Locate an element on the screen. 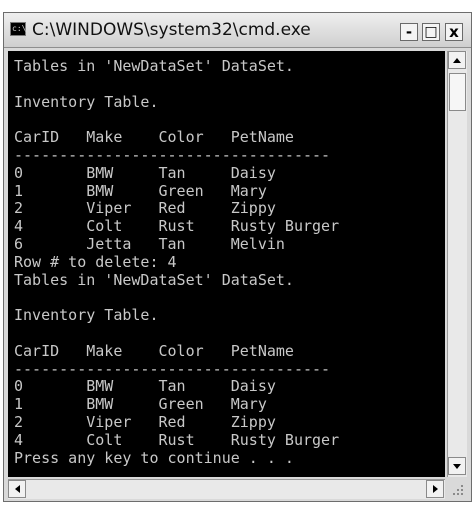 The image size is (476, 506). scroll-up-button is located at coordinates (457, 60).